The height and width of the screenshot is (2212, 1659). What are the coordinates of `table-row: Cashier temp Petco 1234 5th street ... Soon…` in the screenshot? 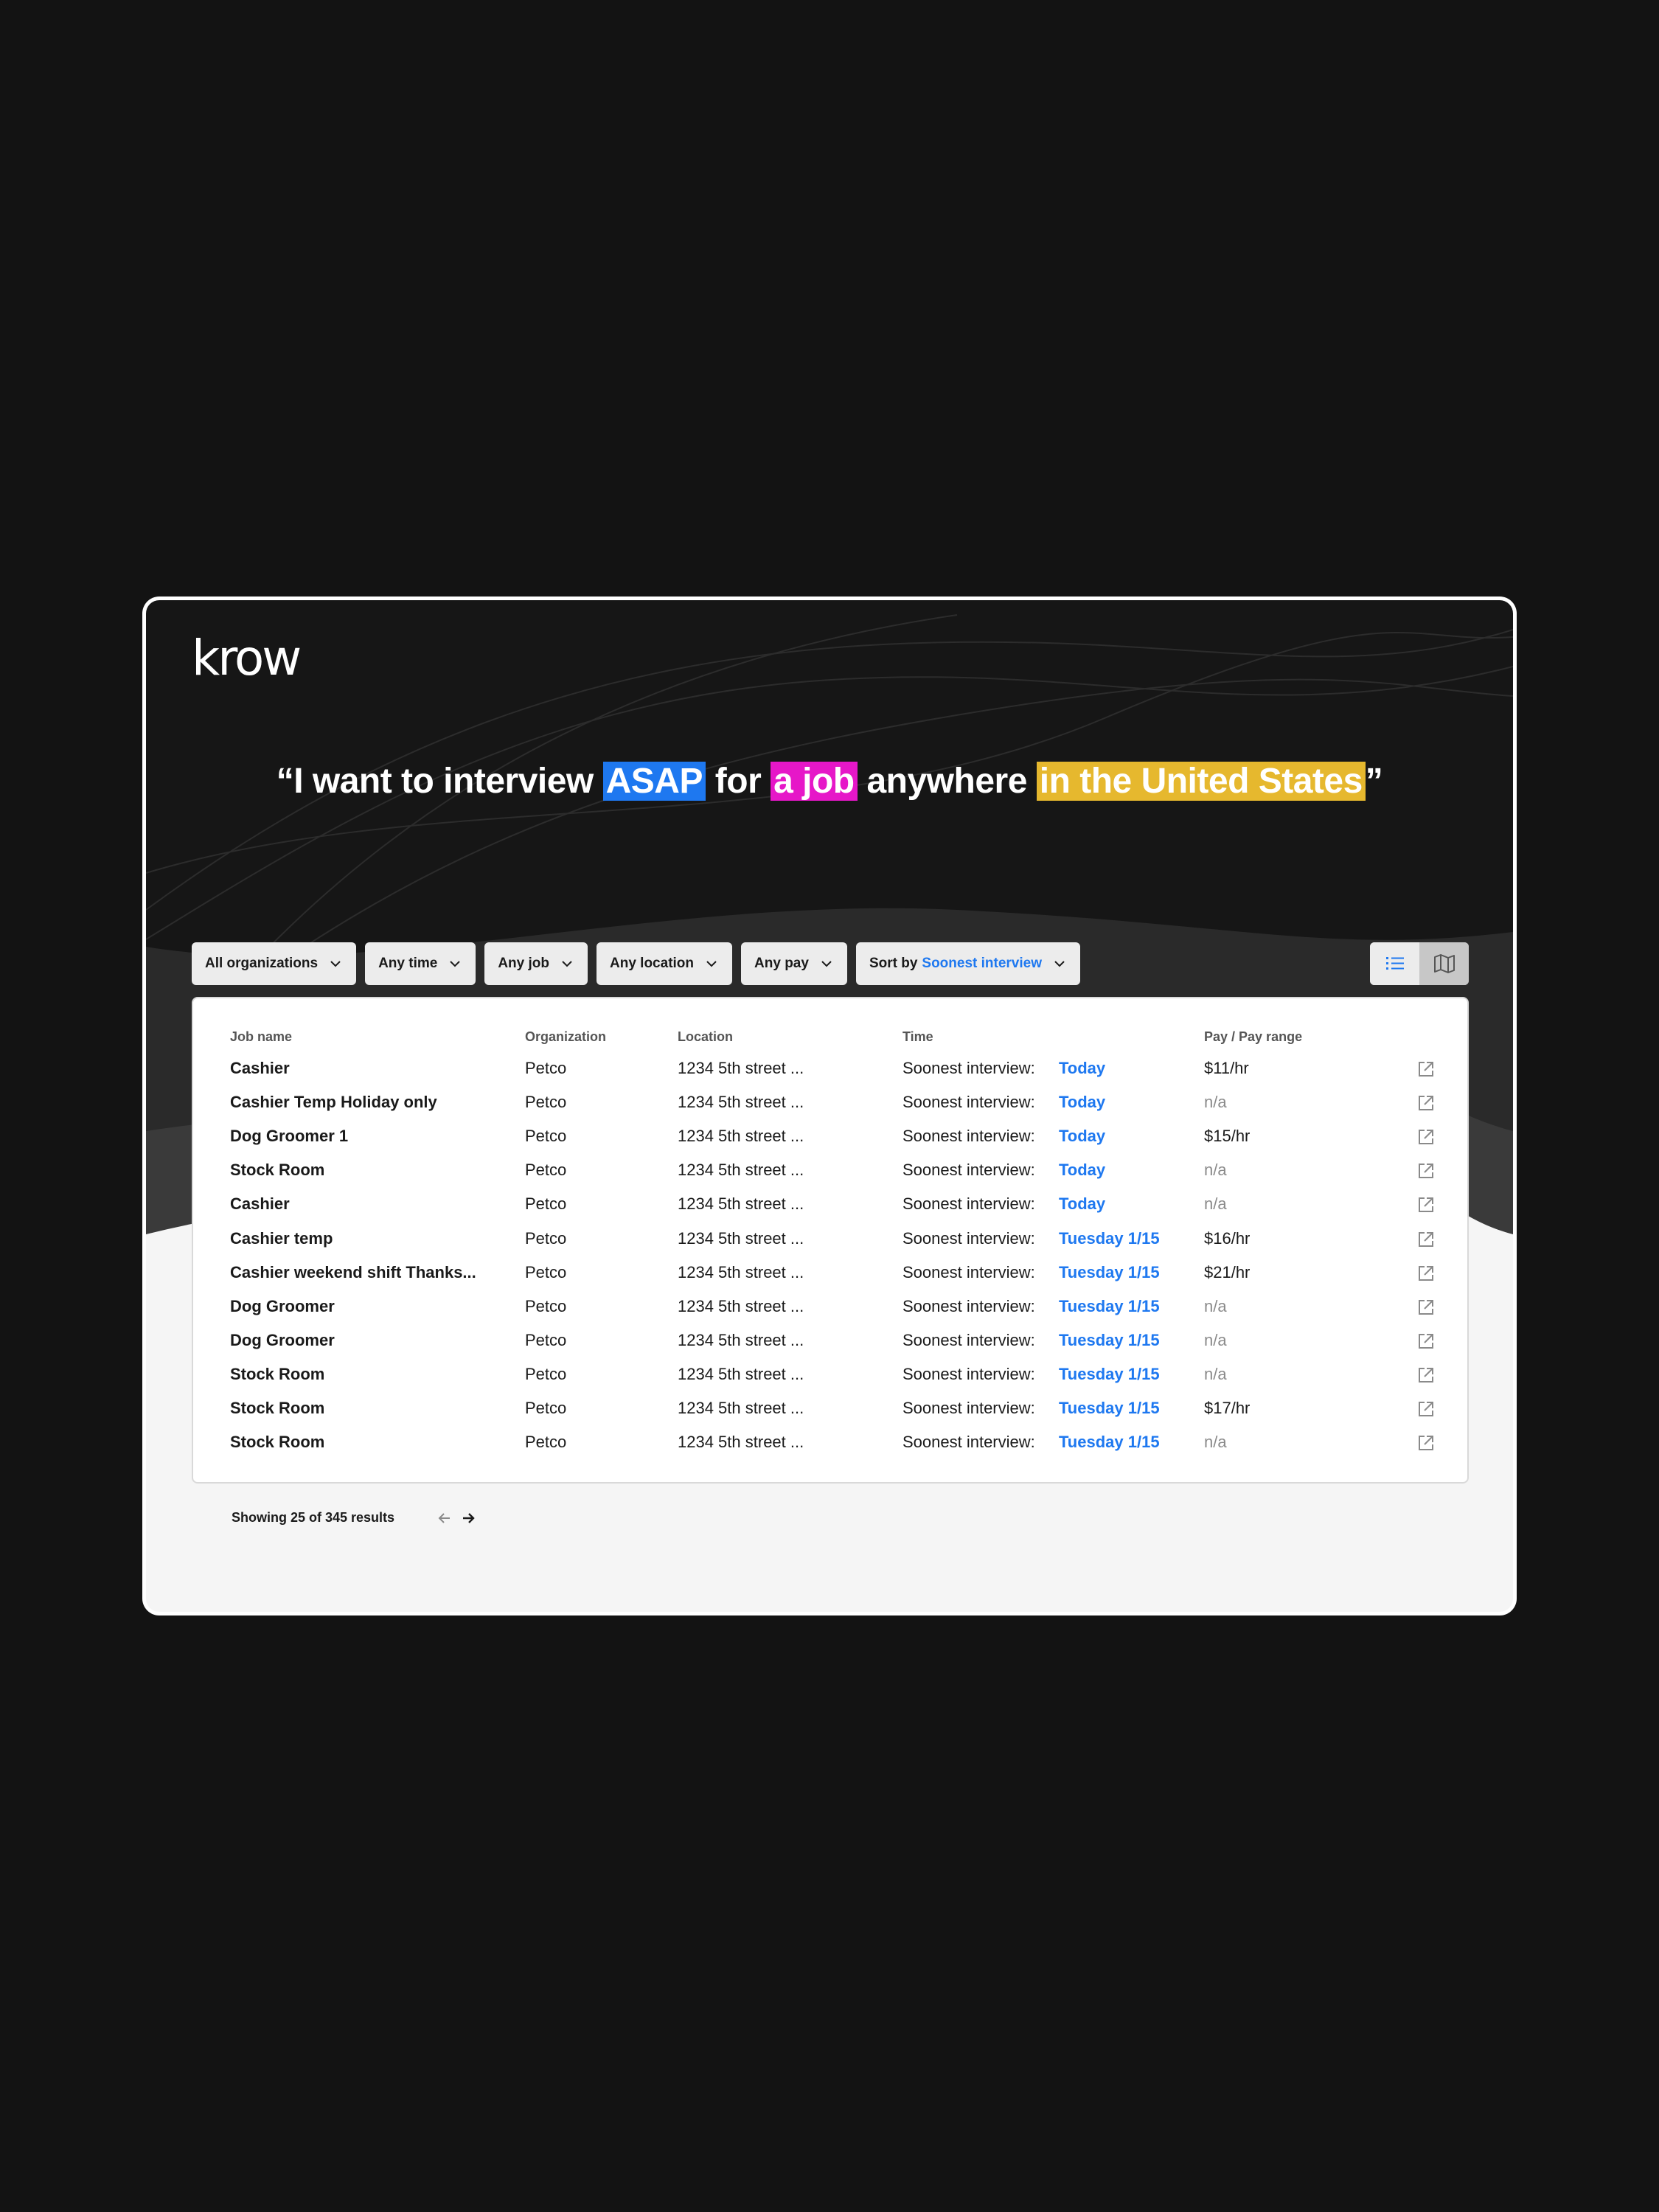 It's located at (830, 1245).